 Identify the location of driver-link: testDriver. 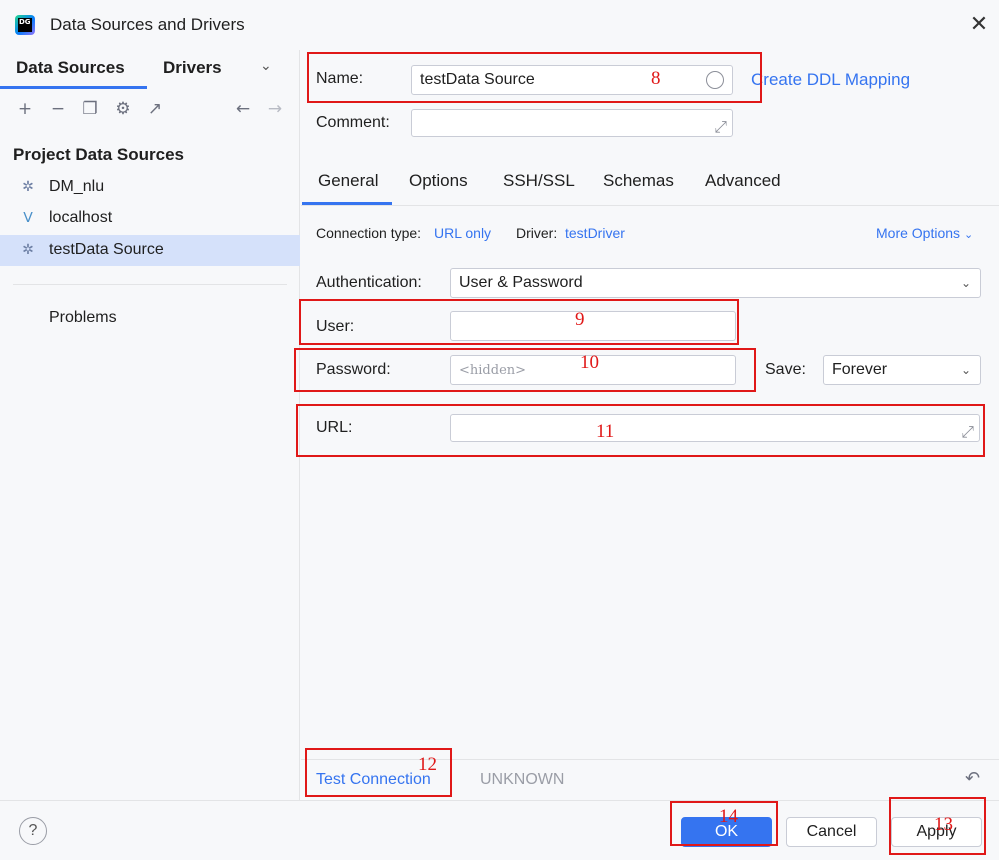
(595, 233).